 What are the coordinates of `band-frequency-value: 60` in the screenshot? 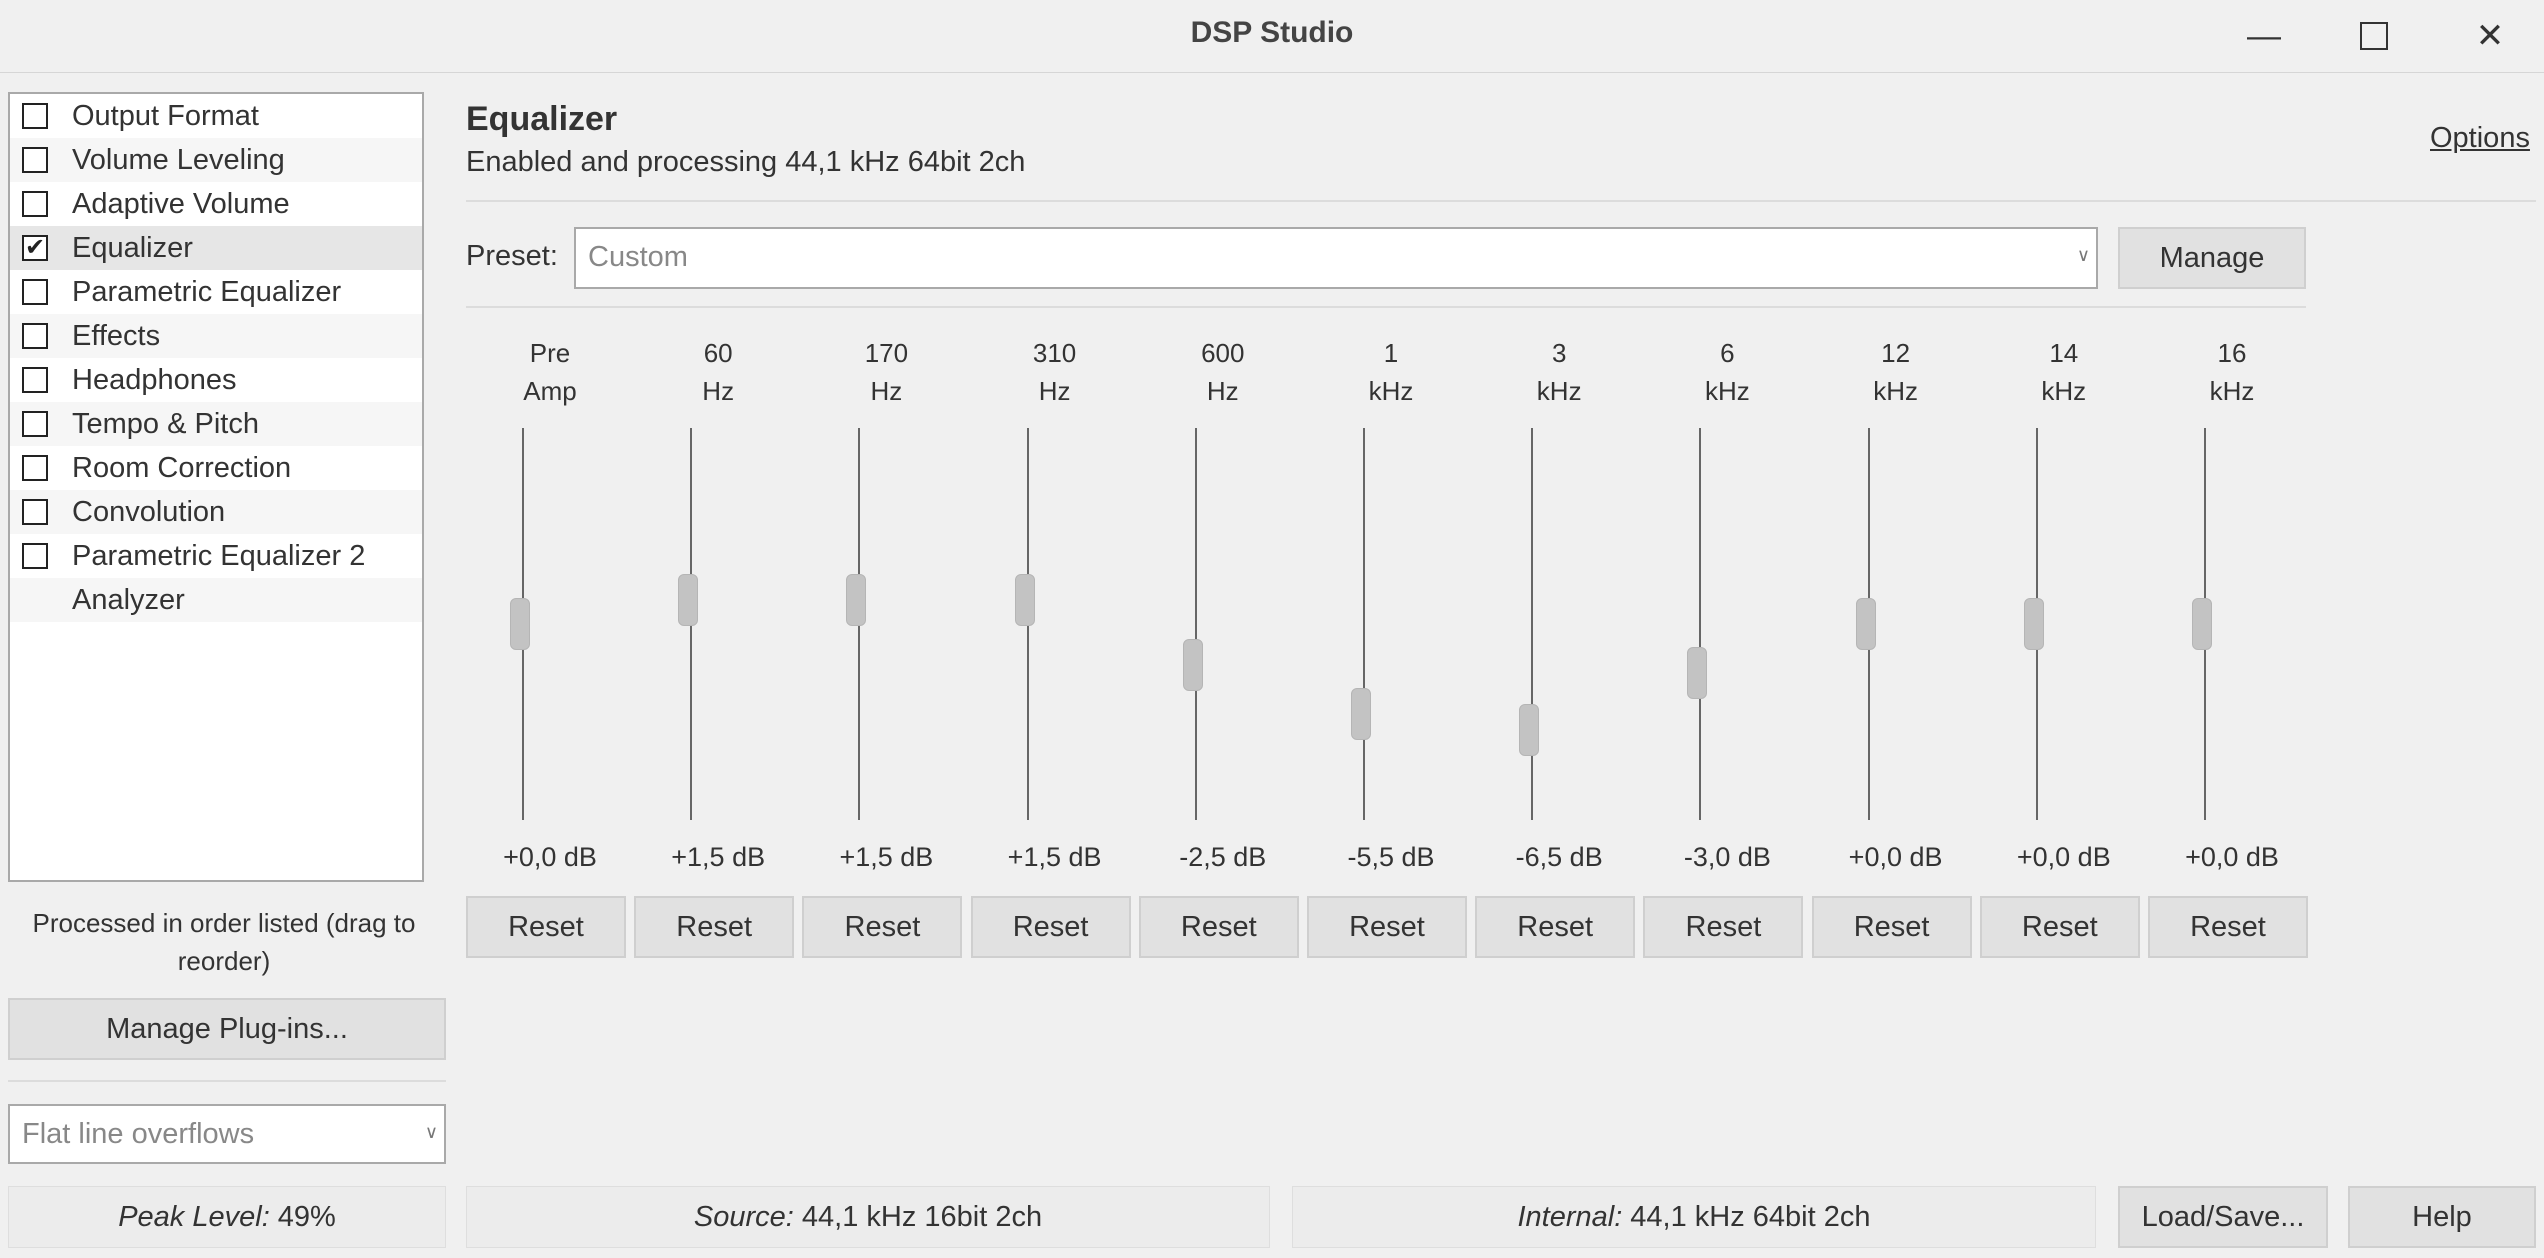 It's located at (718, 353).